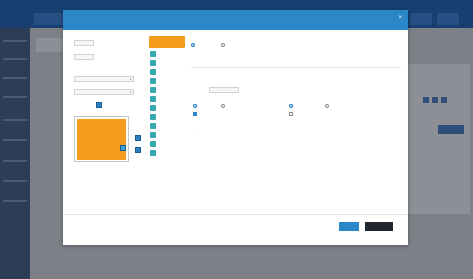 This screenshot has height=279, width=473. Describe the element at coordinates (15, 153) in the screenshot. I see `app-sidebar` at that location.